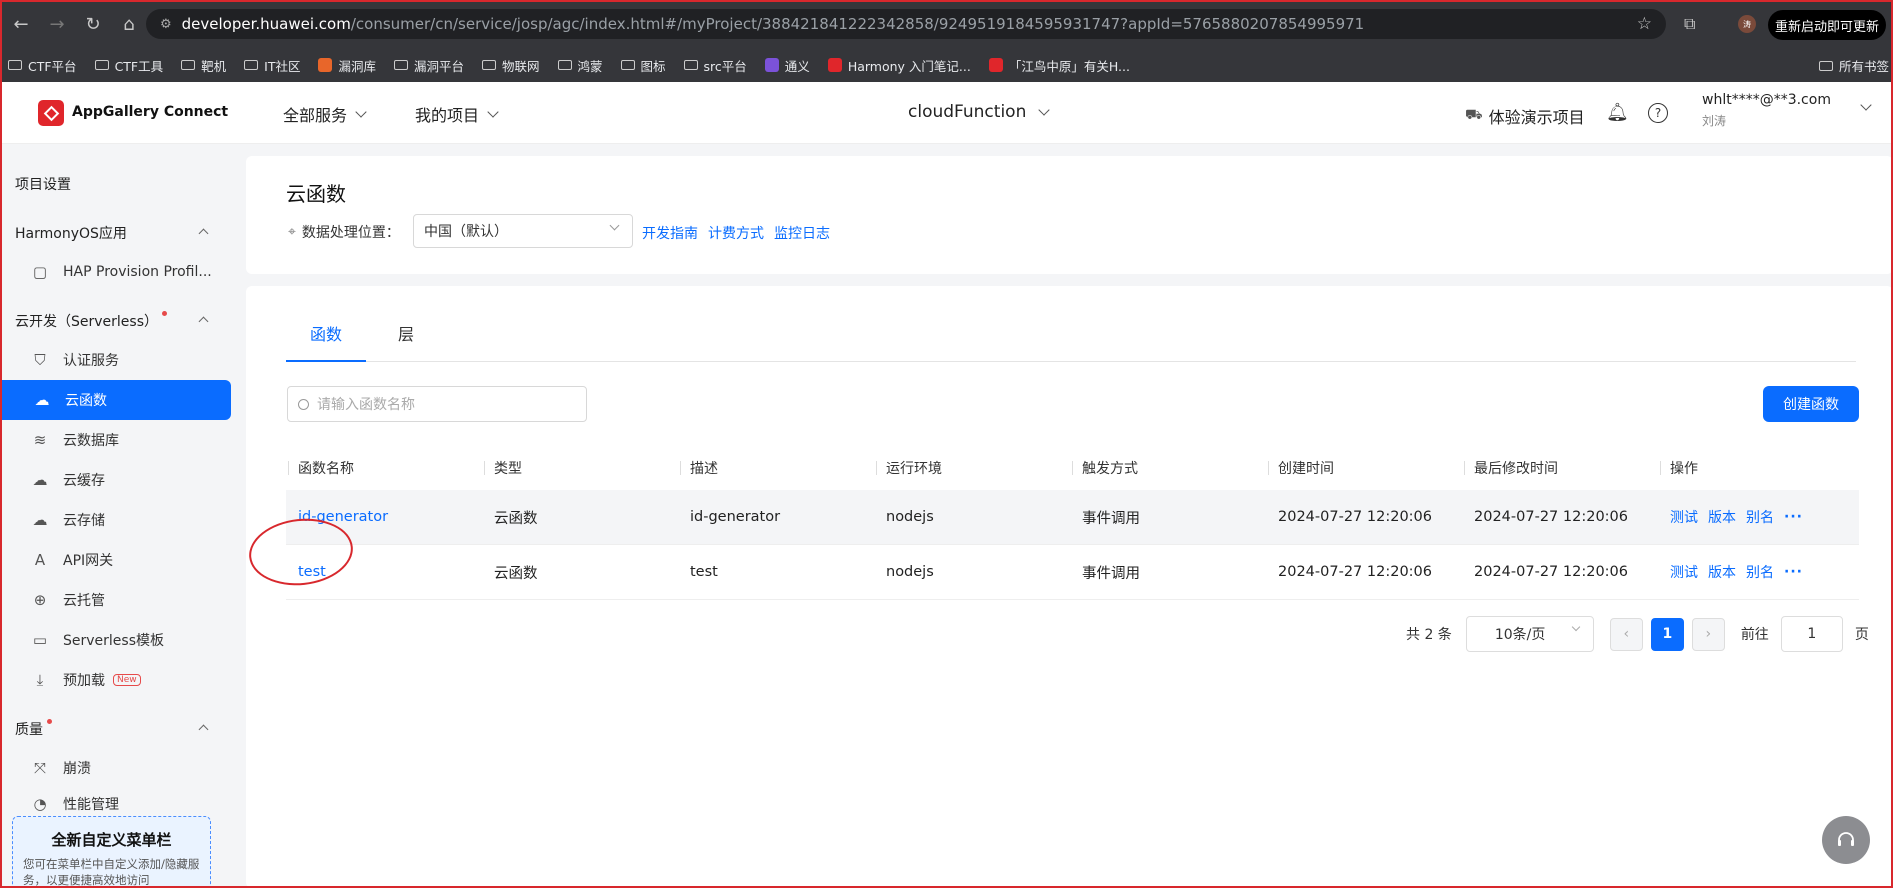 The width and height of the screenshot is (1893, 888). I want to click on update-button: 重新启动即可更新, so click(1827, 25).